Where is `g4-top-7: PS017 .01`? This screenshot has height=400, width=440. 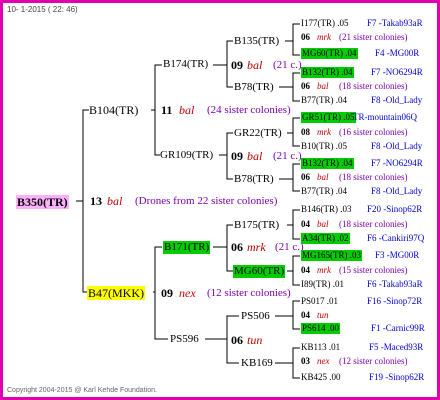
g4-top-7: PS017 .01 is located at coordinates (319, 301).